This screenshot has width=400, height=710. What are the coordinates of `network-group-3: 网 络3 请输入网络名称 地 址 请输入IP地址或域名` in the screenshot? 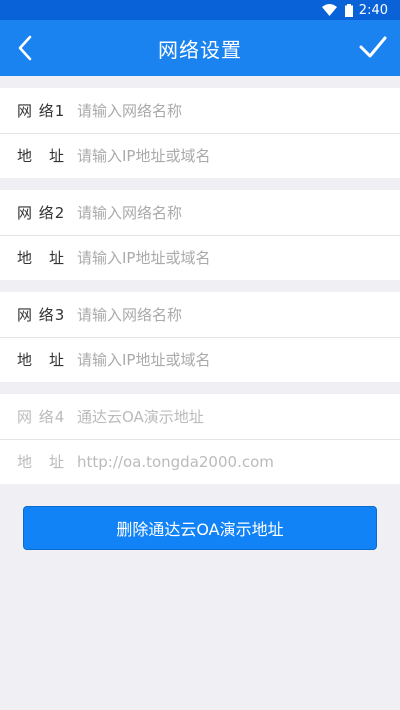 It's located at (200, 337).